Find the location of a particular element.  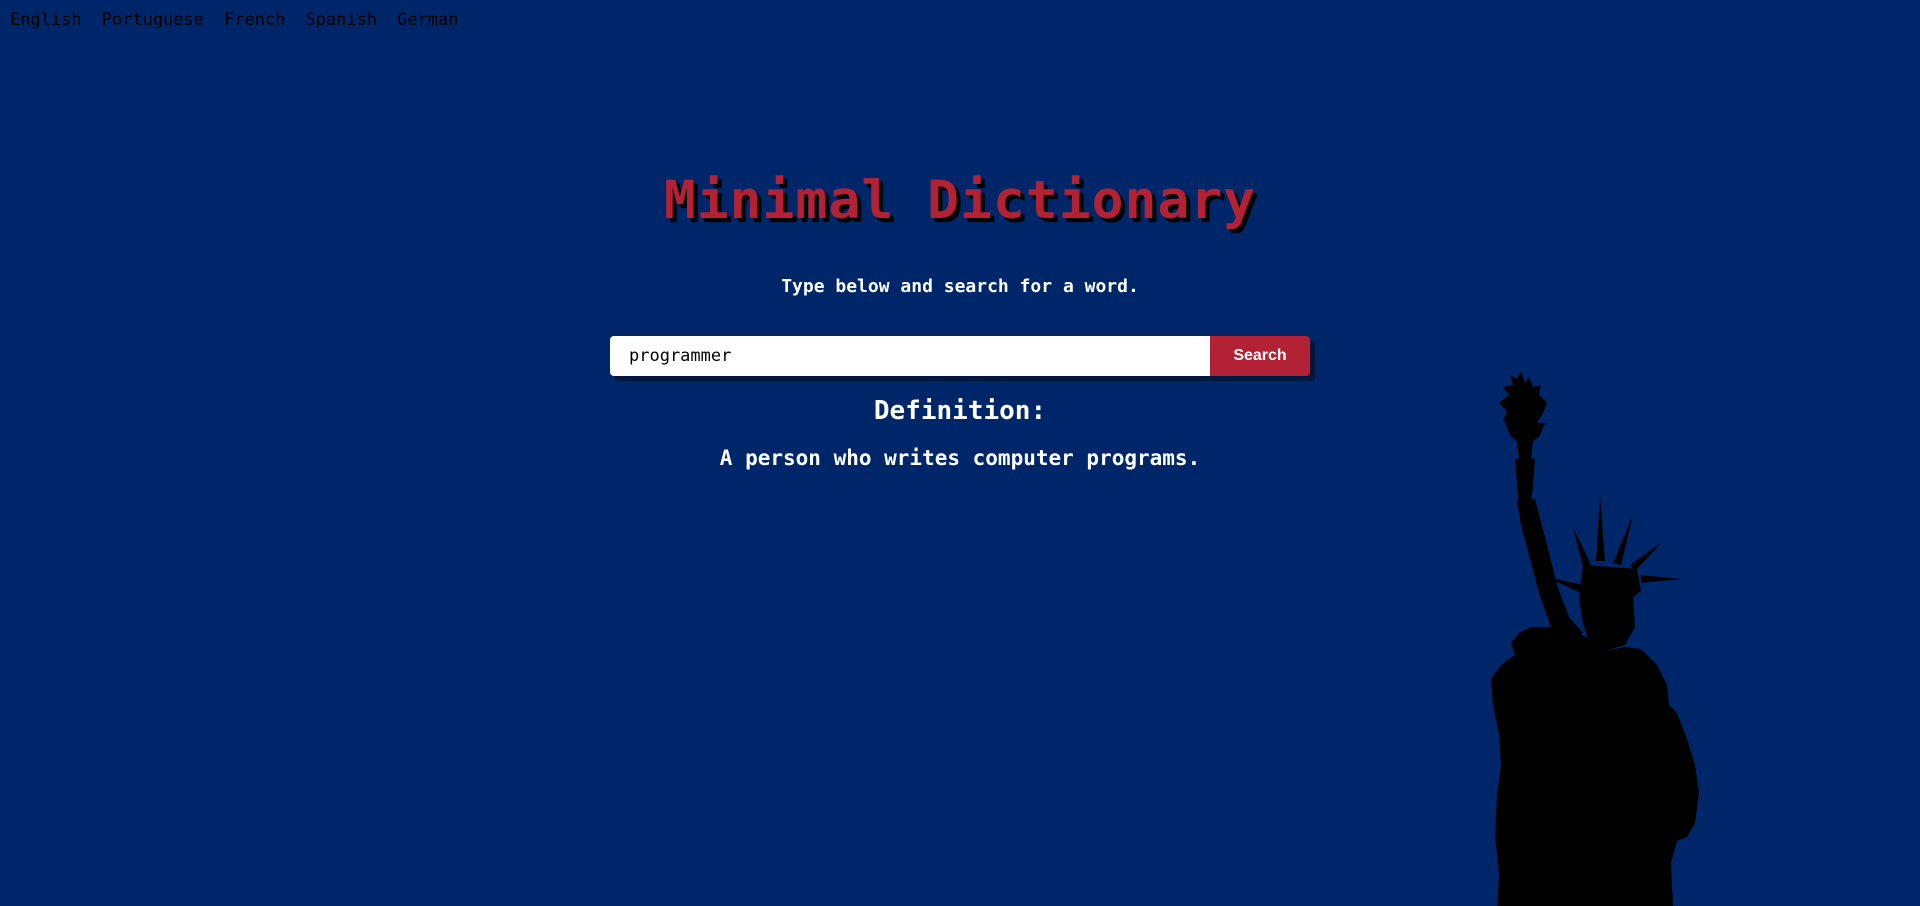

language-nav: English Portuguese French Spanish German is located at coordinates (234, 20).